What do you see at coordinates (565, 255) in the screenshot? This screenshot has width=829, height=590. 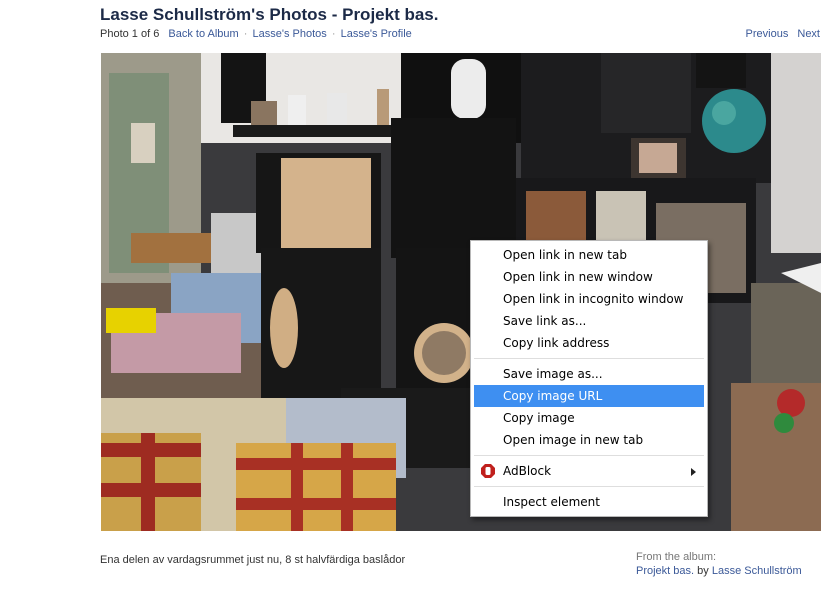 I see `menu-item-label: Open link in new tab` at bounding box center [565, 255].